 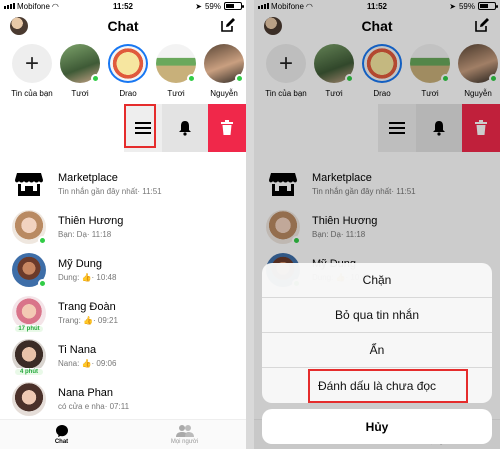 I want to click on carrier-name: Mobifone, so click(x=33, y=6).